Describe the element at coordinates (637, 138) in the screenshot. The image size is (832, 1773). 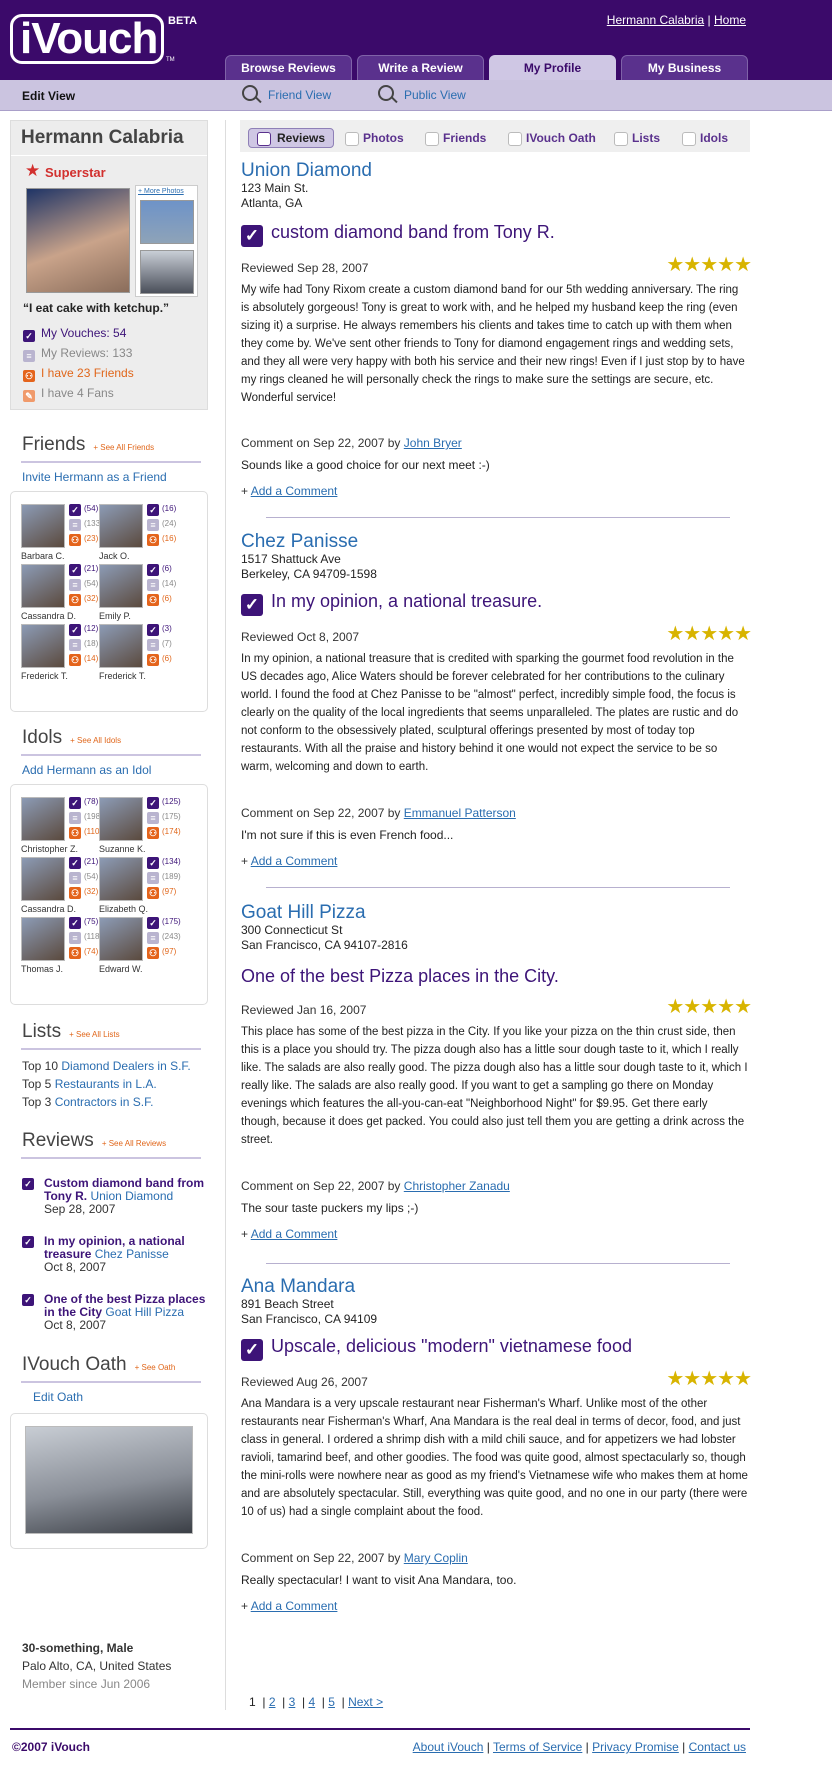
I see `tab-lists: Lists` at that location.